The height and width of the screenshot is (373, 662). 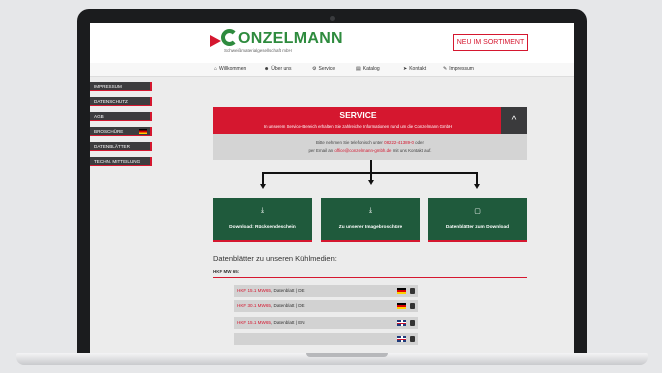 I want to click on service-title: SERVICE, so click(x=358, y=115).